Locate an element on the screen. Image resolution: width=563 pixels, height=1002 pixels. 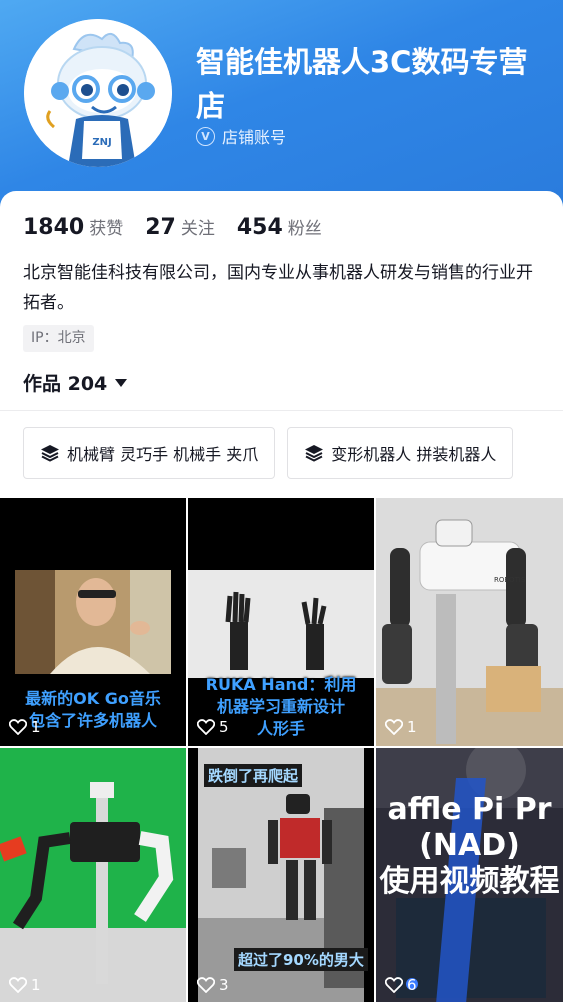
avatar-badge-text: ZNJ is located at coordinates (101, 142).